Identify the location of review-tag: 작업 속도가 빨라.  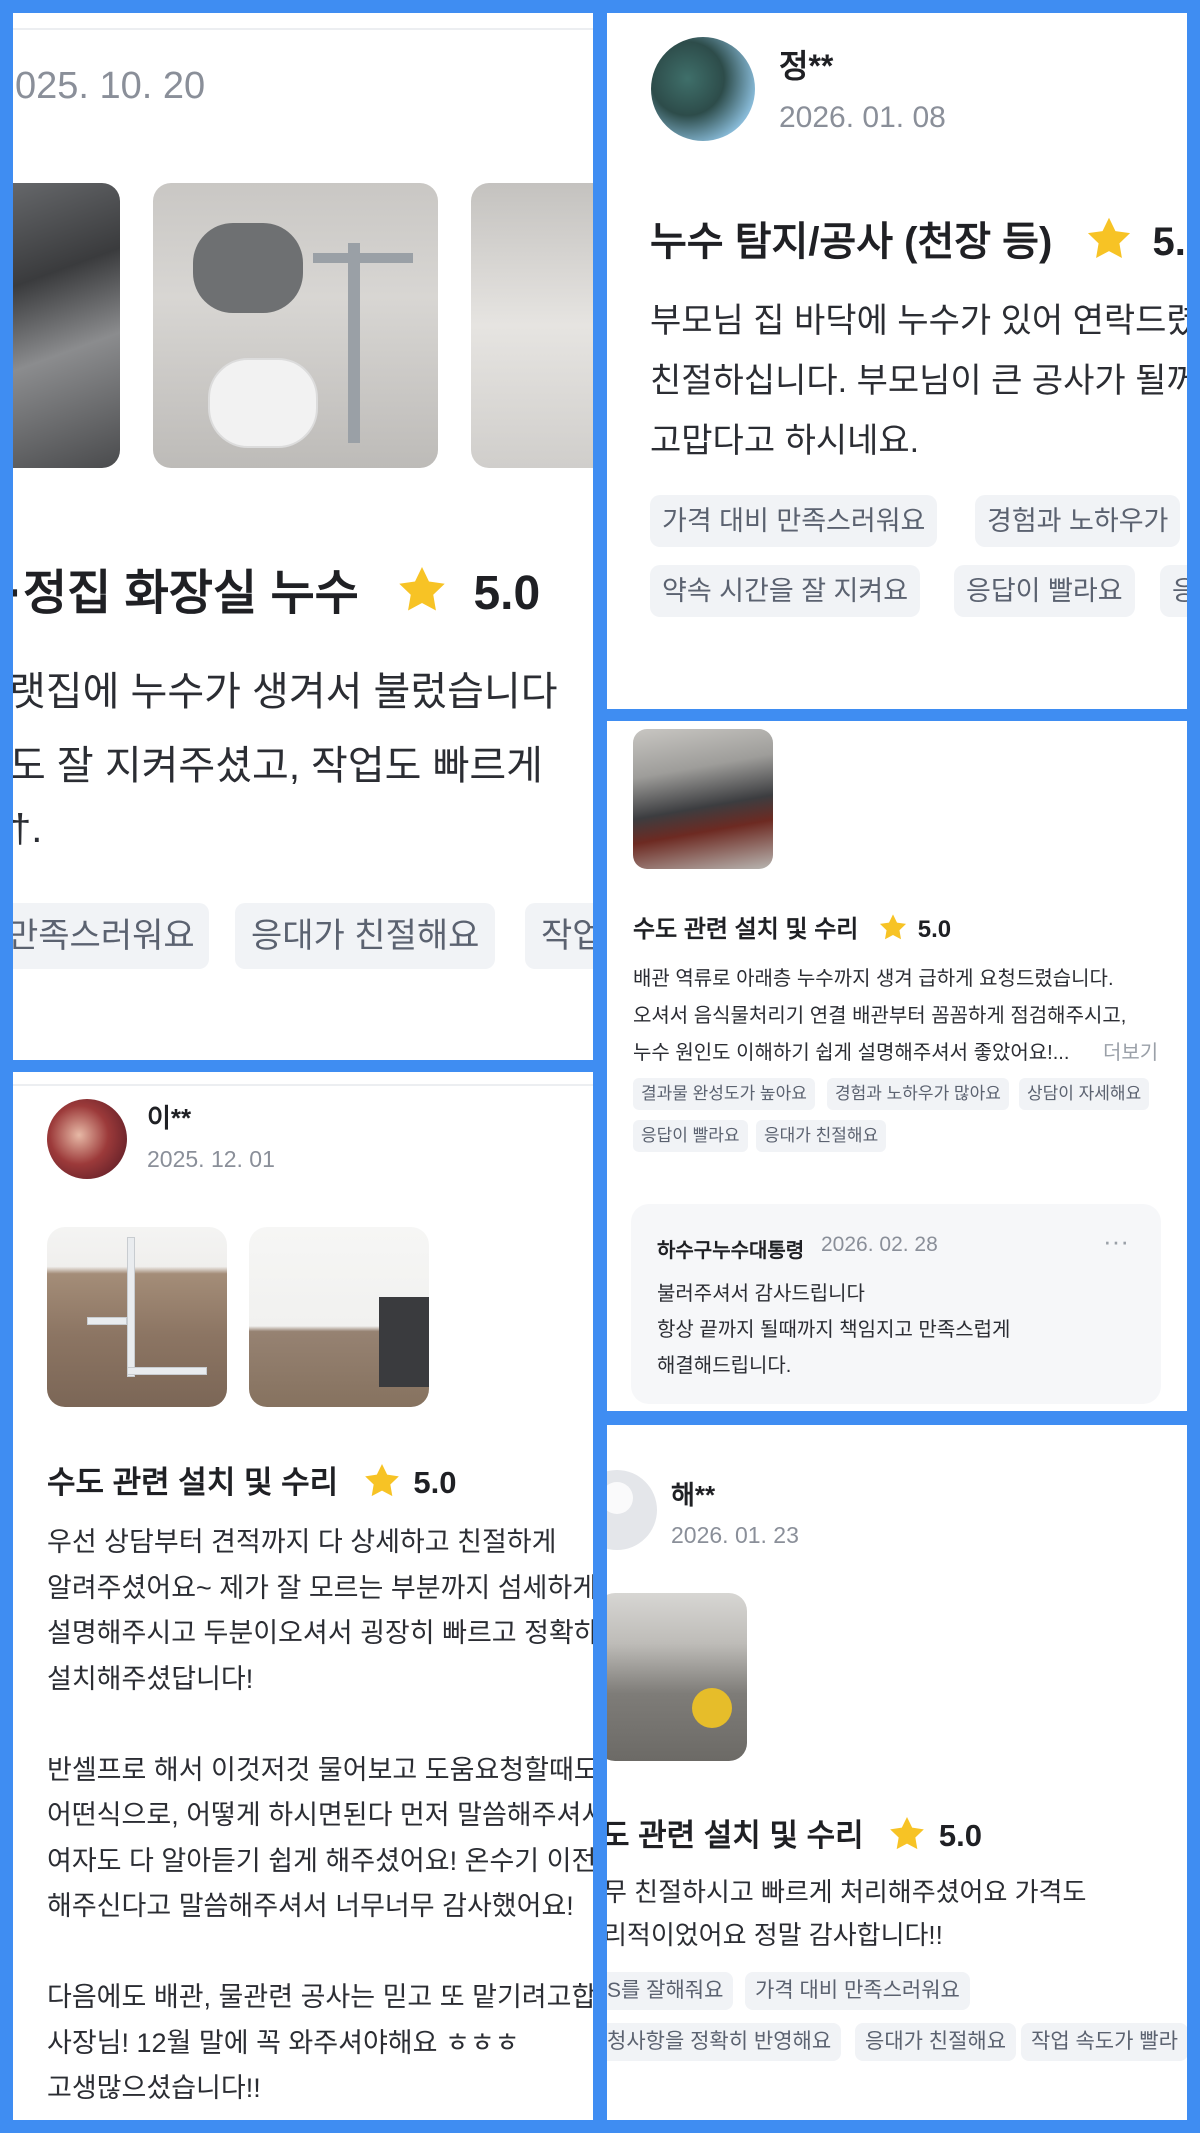
(1104, 2042).